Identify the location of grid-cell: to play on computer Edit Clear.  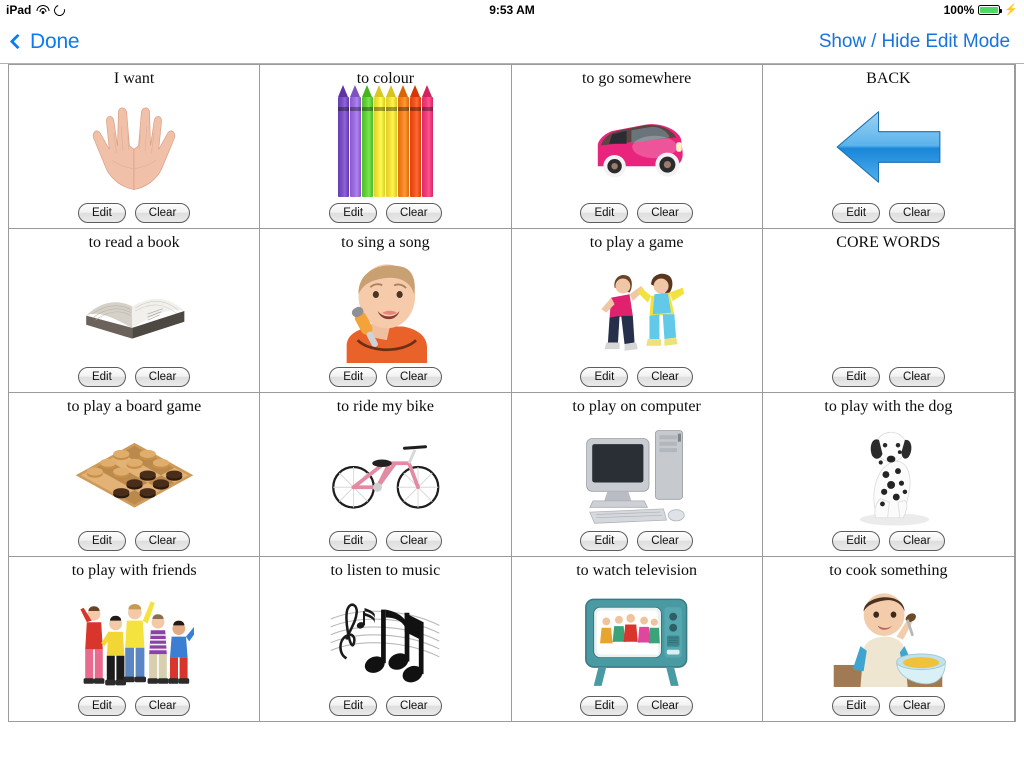
(637, 475).